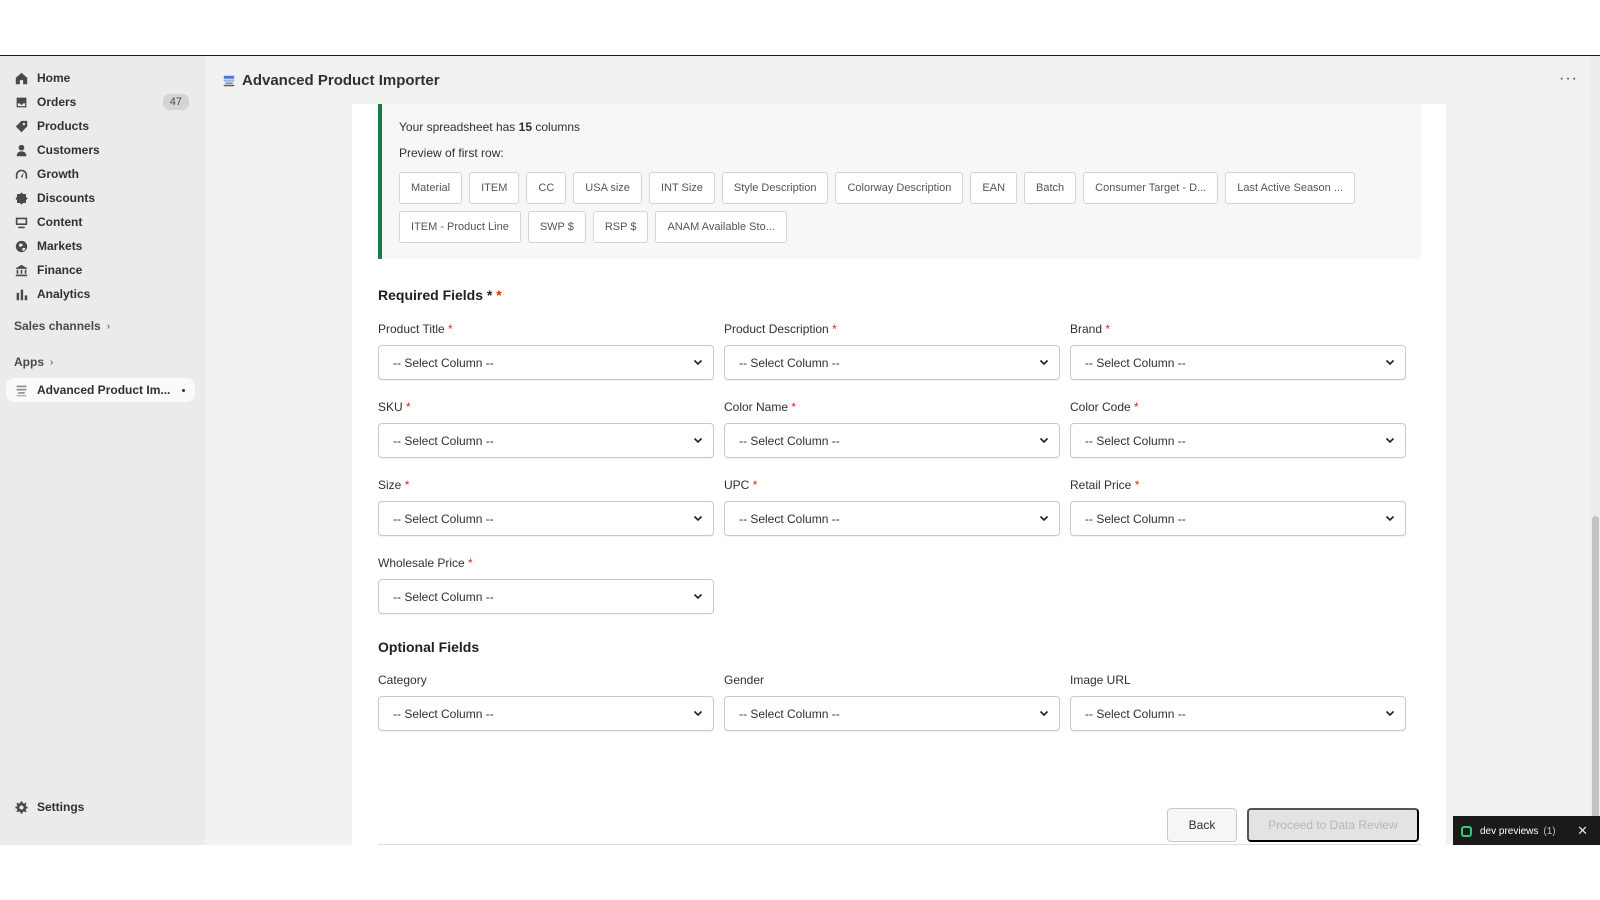  Describe the element at coordinates (21, 270) in the screenshot. I see `bank-icon` at that location.